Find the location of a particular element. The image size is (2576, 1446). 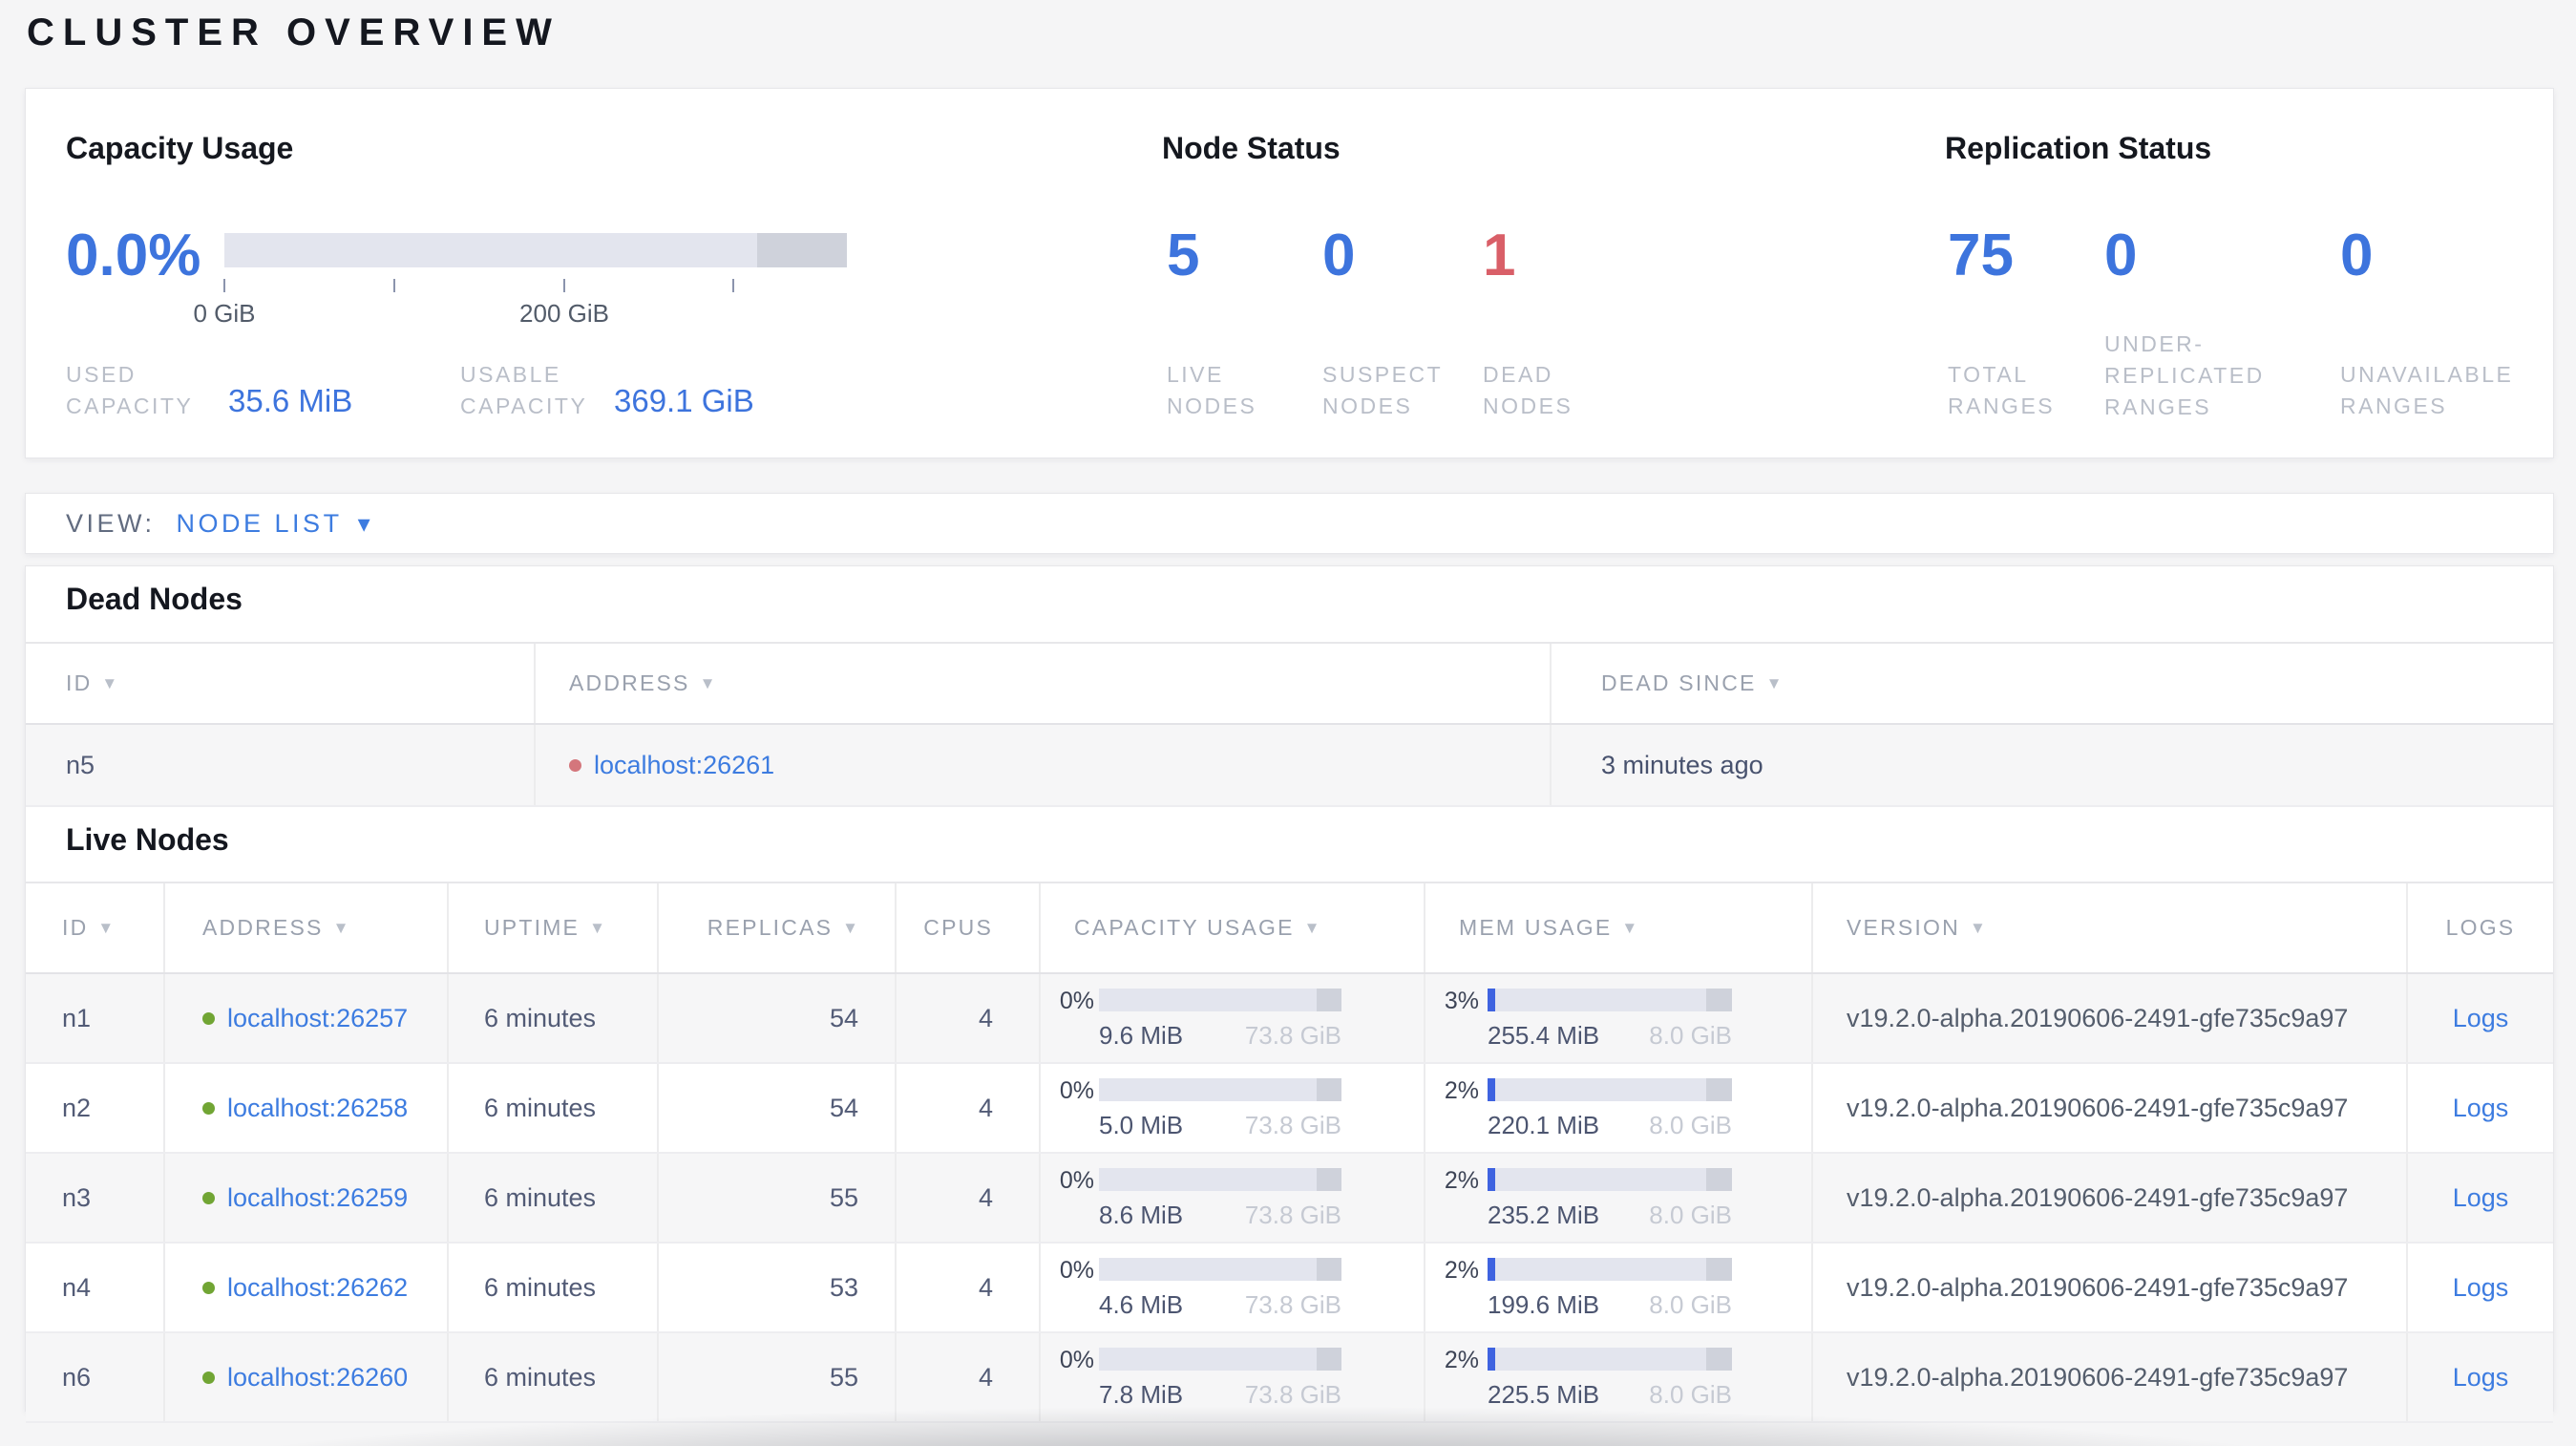

used-capacity-label: USED CAPACITY is located at coordinates (130, 390).